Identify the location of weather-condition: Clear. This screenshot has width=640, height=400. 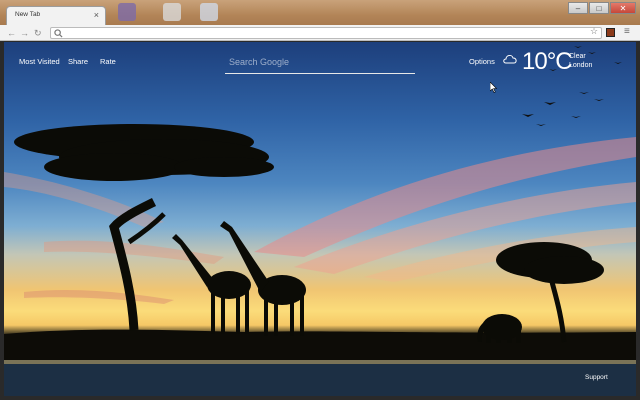
(577, 56).